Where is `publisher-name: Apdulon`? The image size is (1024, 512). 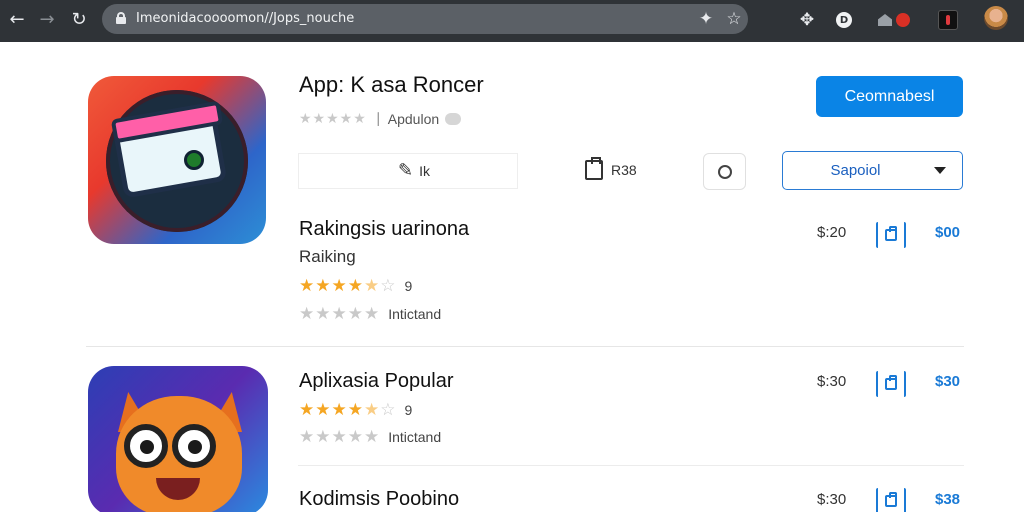 publisher-name: Apdulon is located at coordinates (413, 119).